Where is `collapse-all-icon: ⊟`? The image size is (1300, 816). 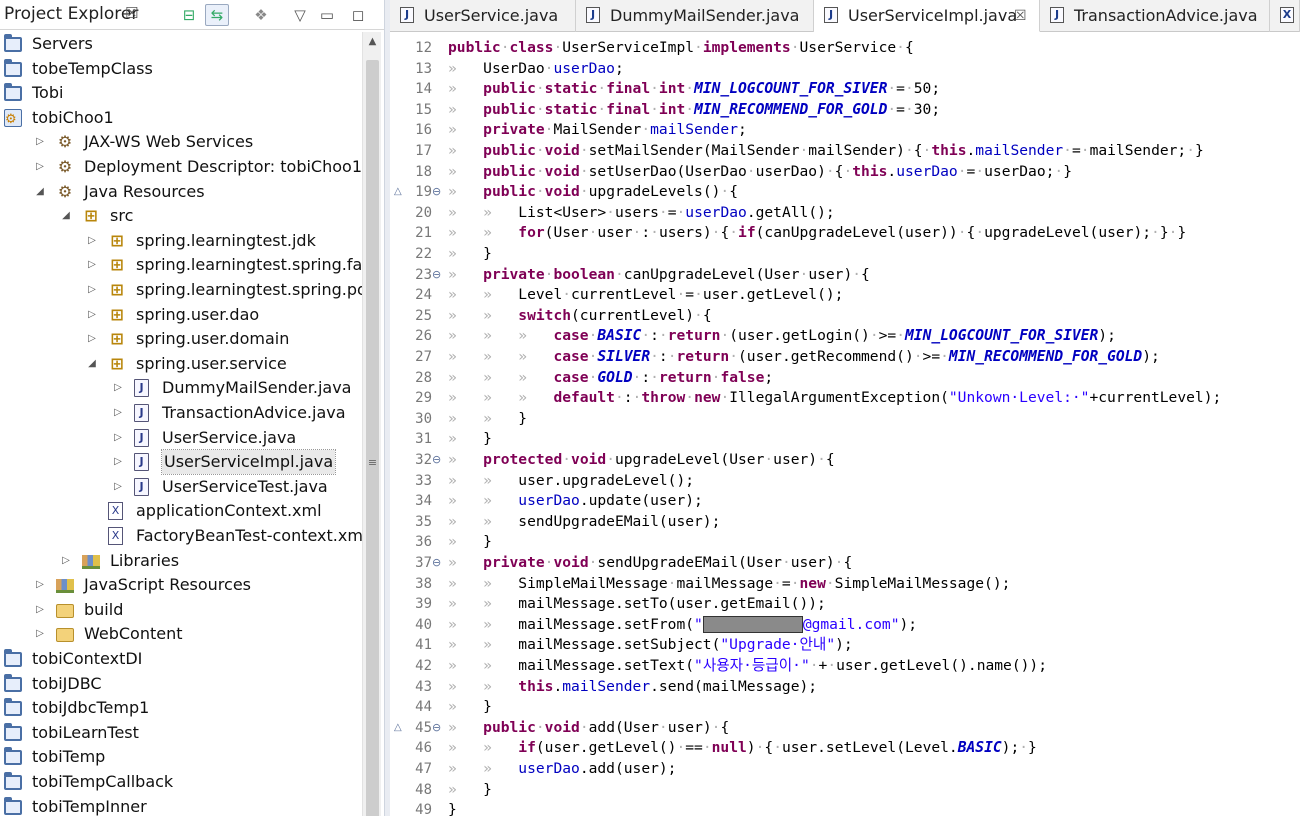 collapse-all-icon: ⊟ is located at coordinates (189, 15).